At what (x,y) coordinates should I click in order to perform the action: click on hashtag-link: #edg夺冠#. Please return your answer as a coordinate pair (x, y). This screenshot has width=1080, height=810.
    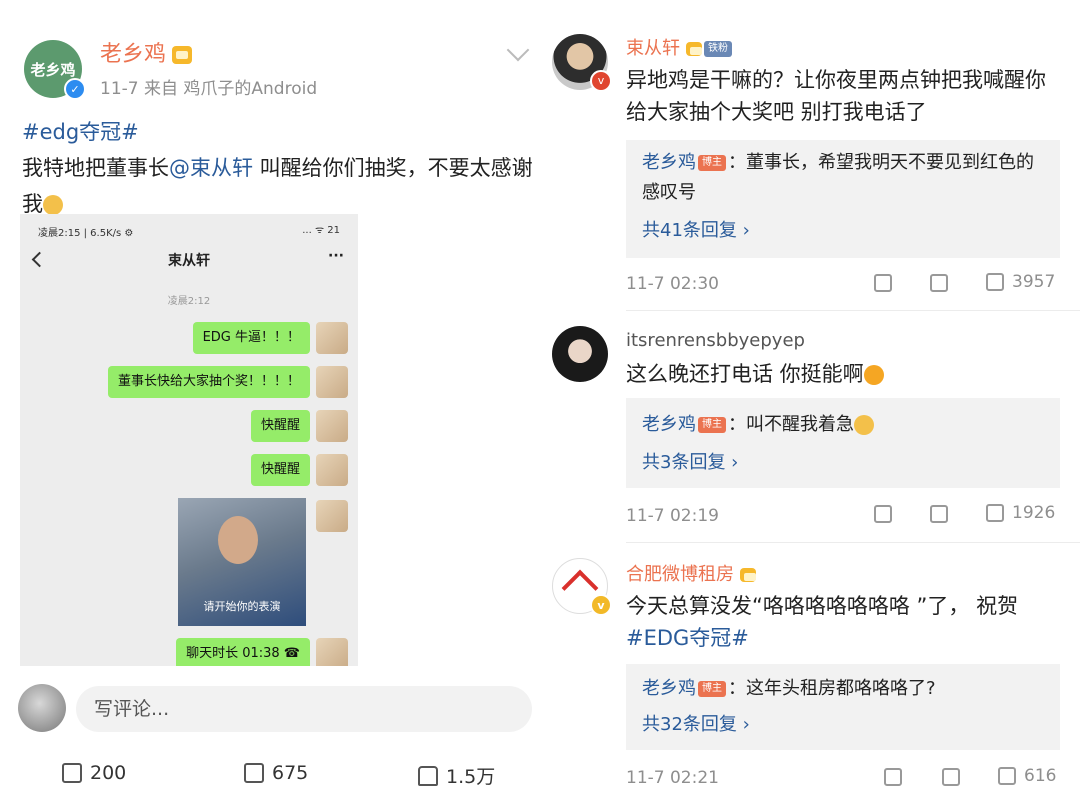
    Looking at the image, I should click on (282, 132).